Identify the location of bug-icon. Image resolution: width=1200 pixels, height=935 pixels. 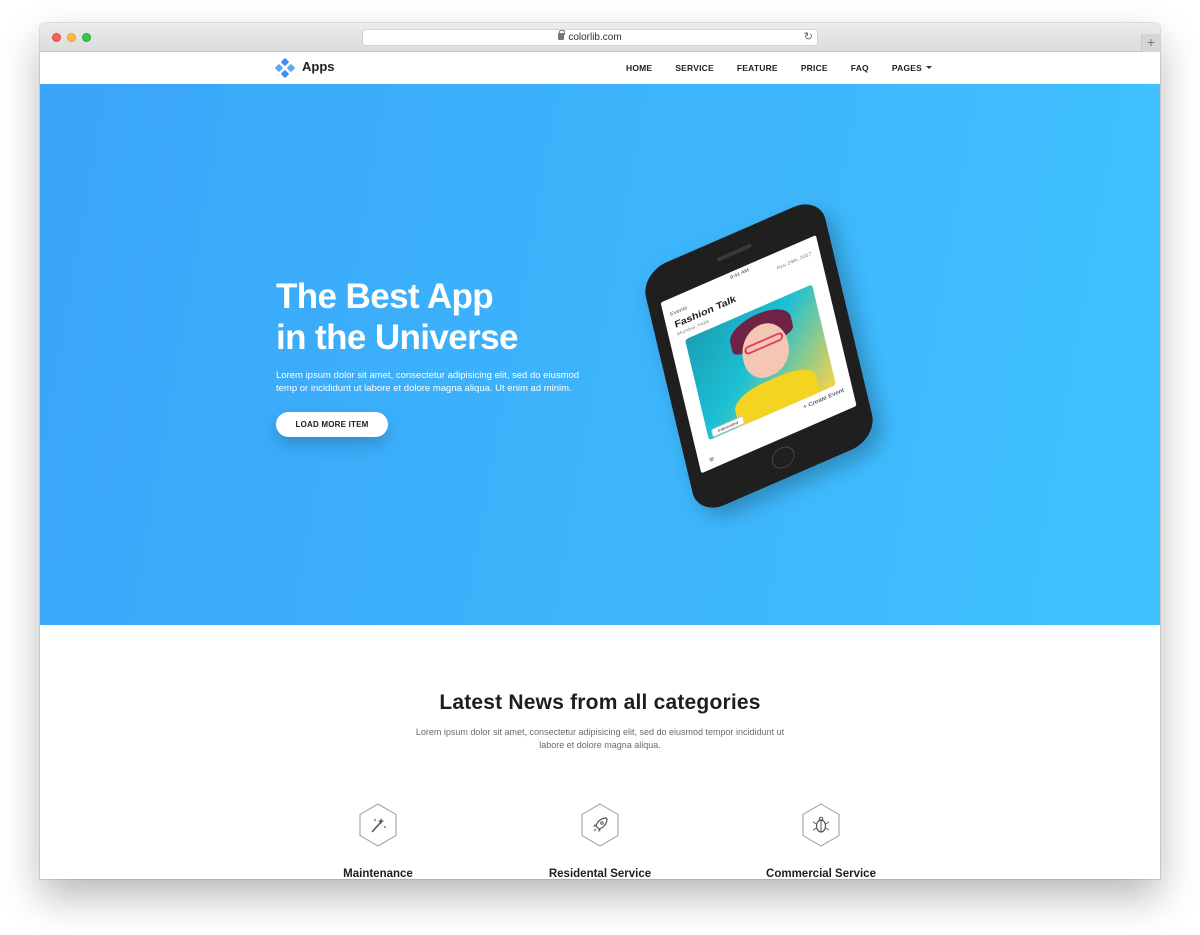
(821, 825).